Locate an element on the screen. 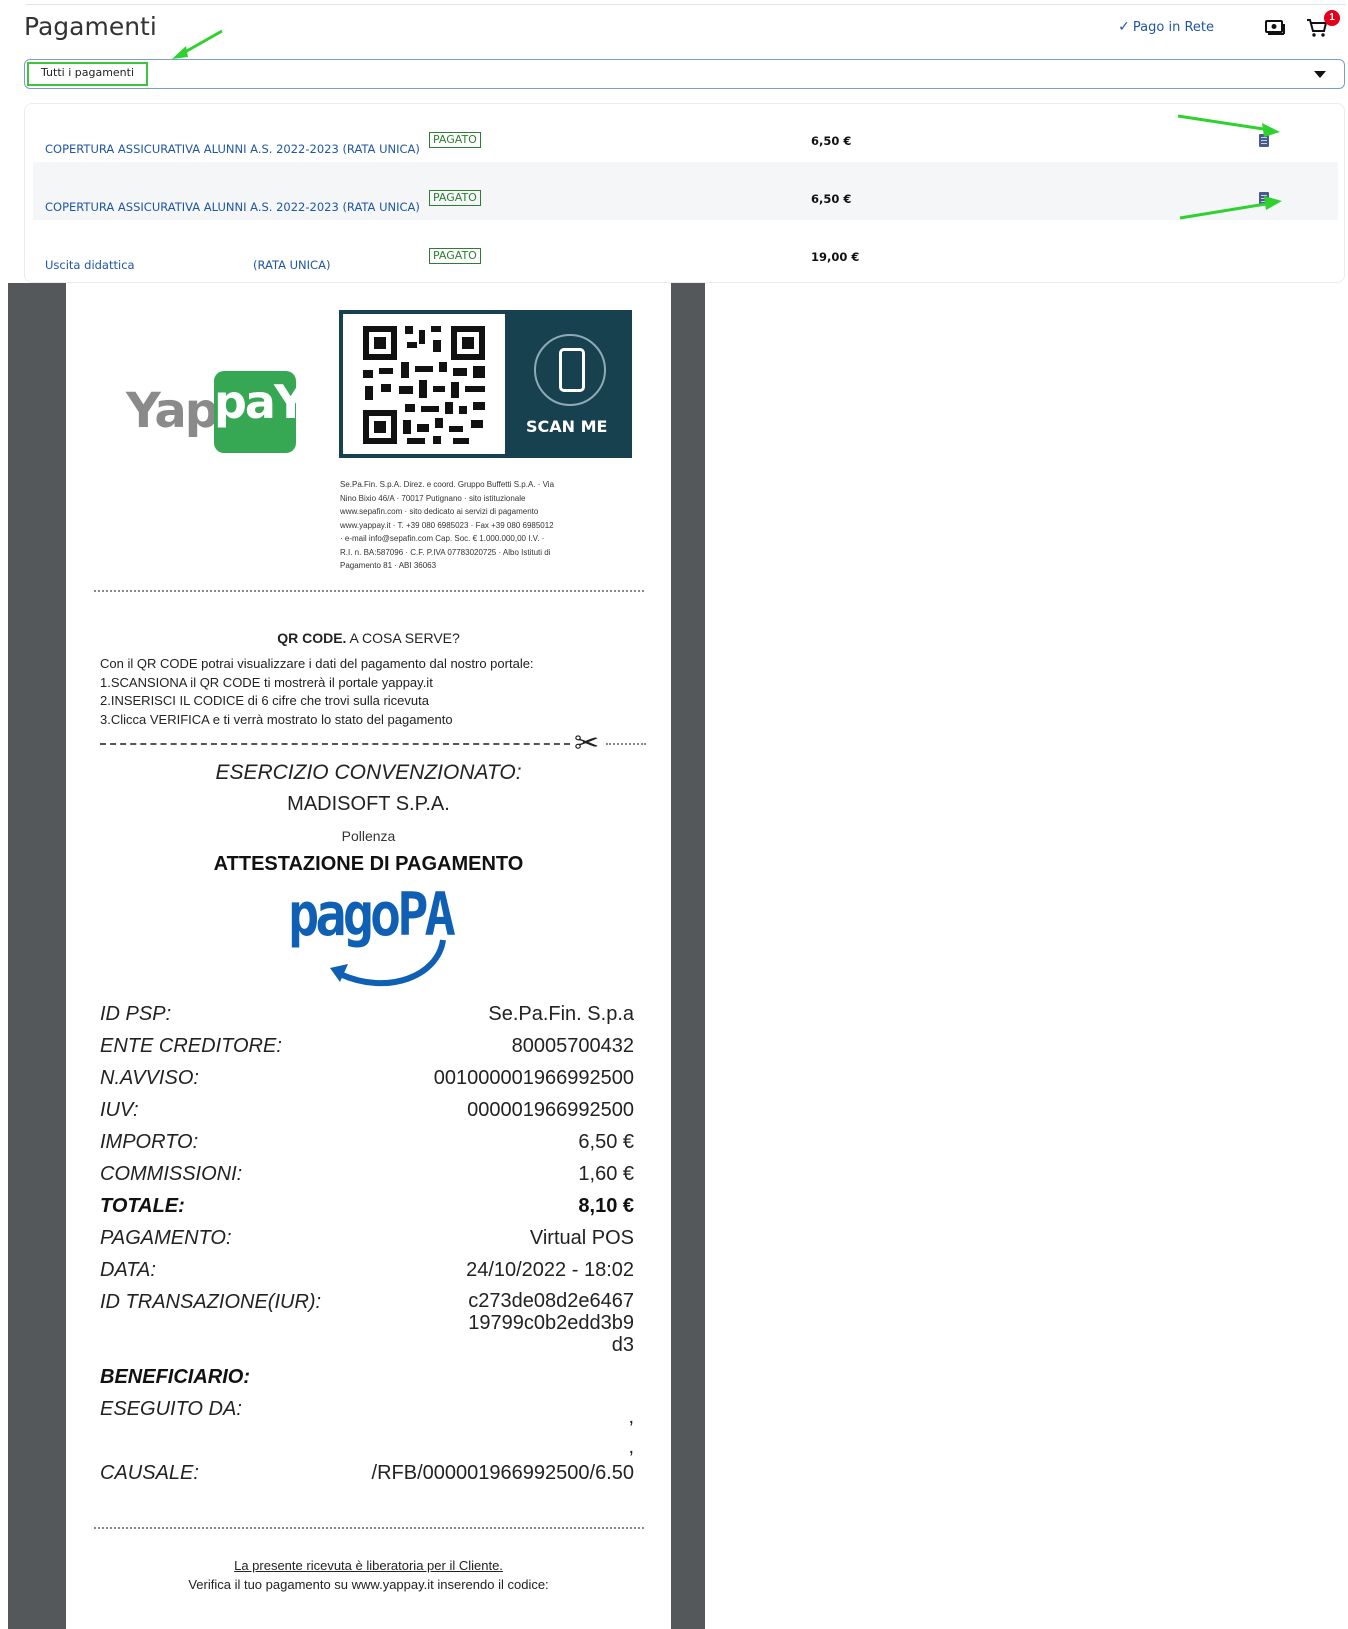 This screenshot has width=1348, height=1629. pagopa-logo: pagoPA is located at coordinates (373, 936).